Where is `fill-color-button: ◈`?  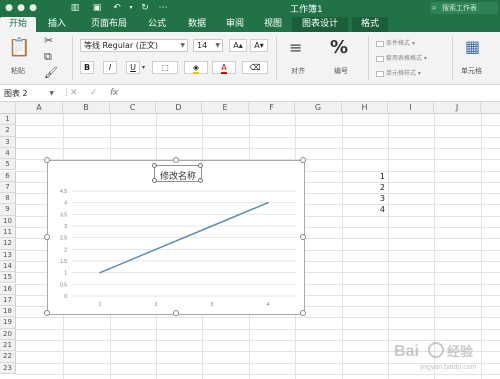 fill-color-button: ◈ is located at coordinates (196, 67).